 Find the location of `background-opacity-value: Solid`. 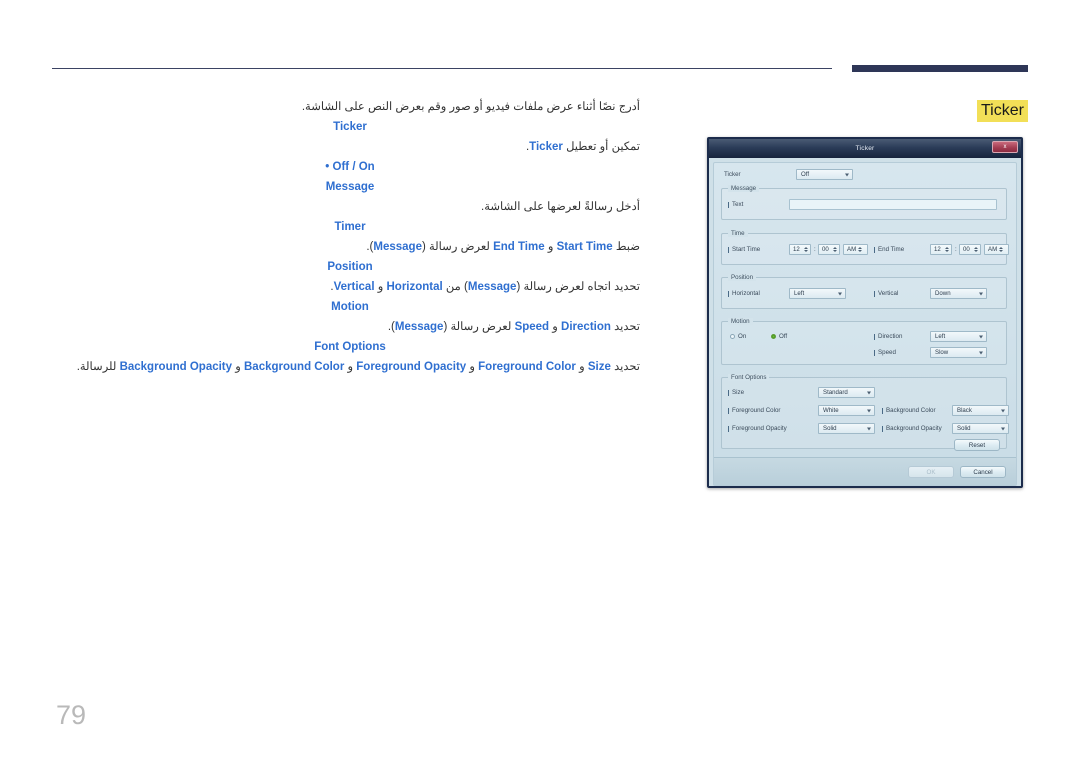

background-opacity-value: Solid is located at coordinates (964, 428).